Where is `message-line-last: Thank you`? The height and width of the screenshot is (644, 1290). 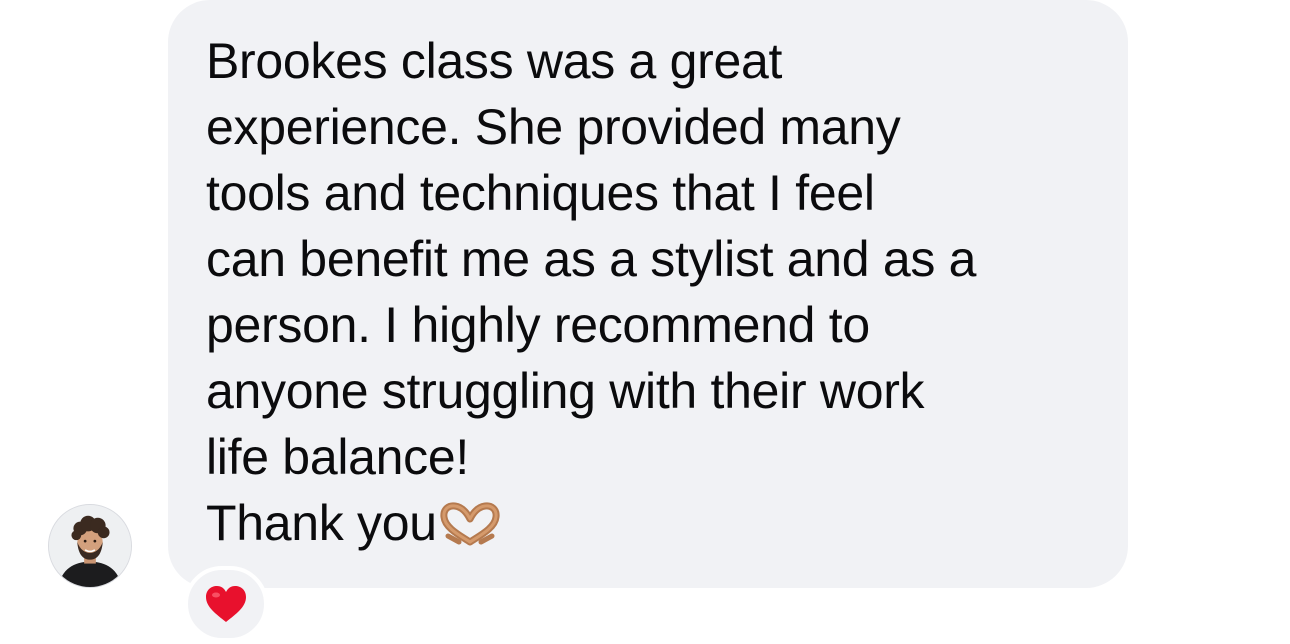 message-line-last: Thank you is located at coordinates (648, 523).